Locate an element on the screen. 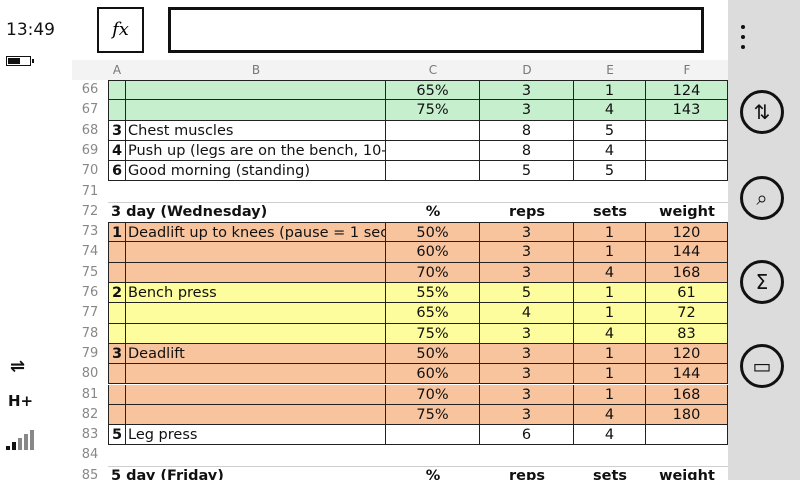 This screenshot has width=800, height=480. table-cell: sets is located at coordinates (610, 212).